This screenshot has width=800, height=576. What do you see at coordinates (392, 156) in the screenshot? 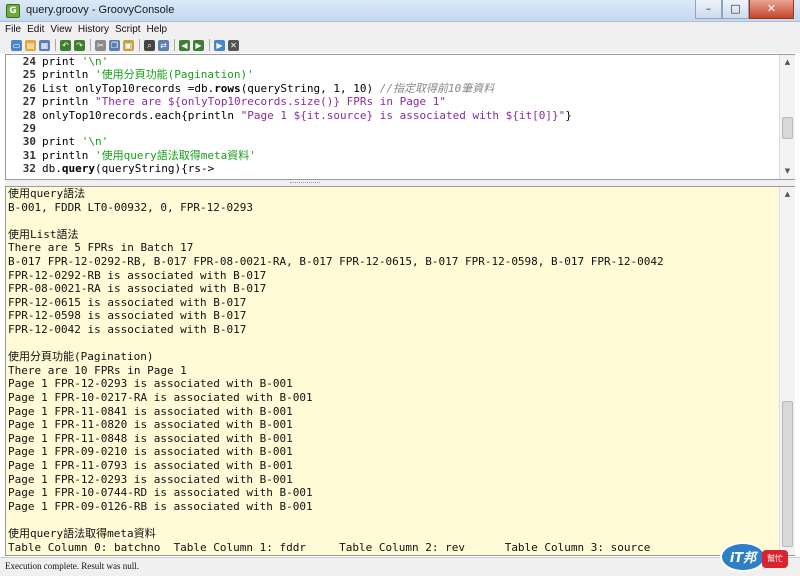
I see `code-line: 31 println '使用query語法取得meta資料'` at bounding box center [392, 156].